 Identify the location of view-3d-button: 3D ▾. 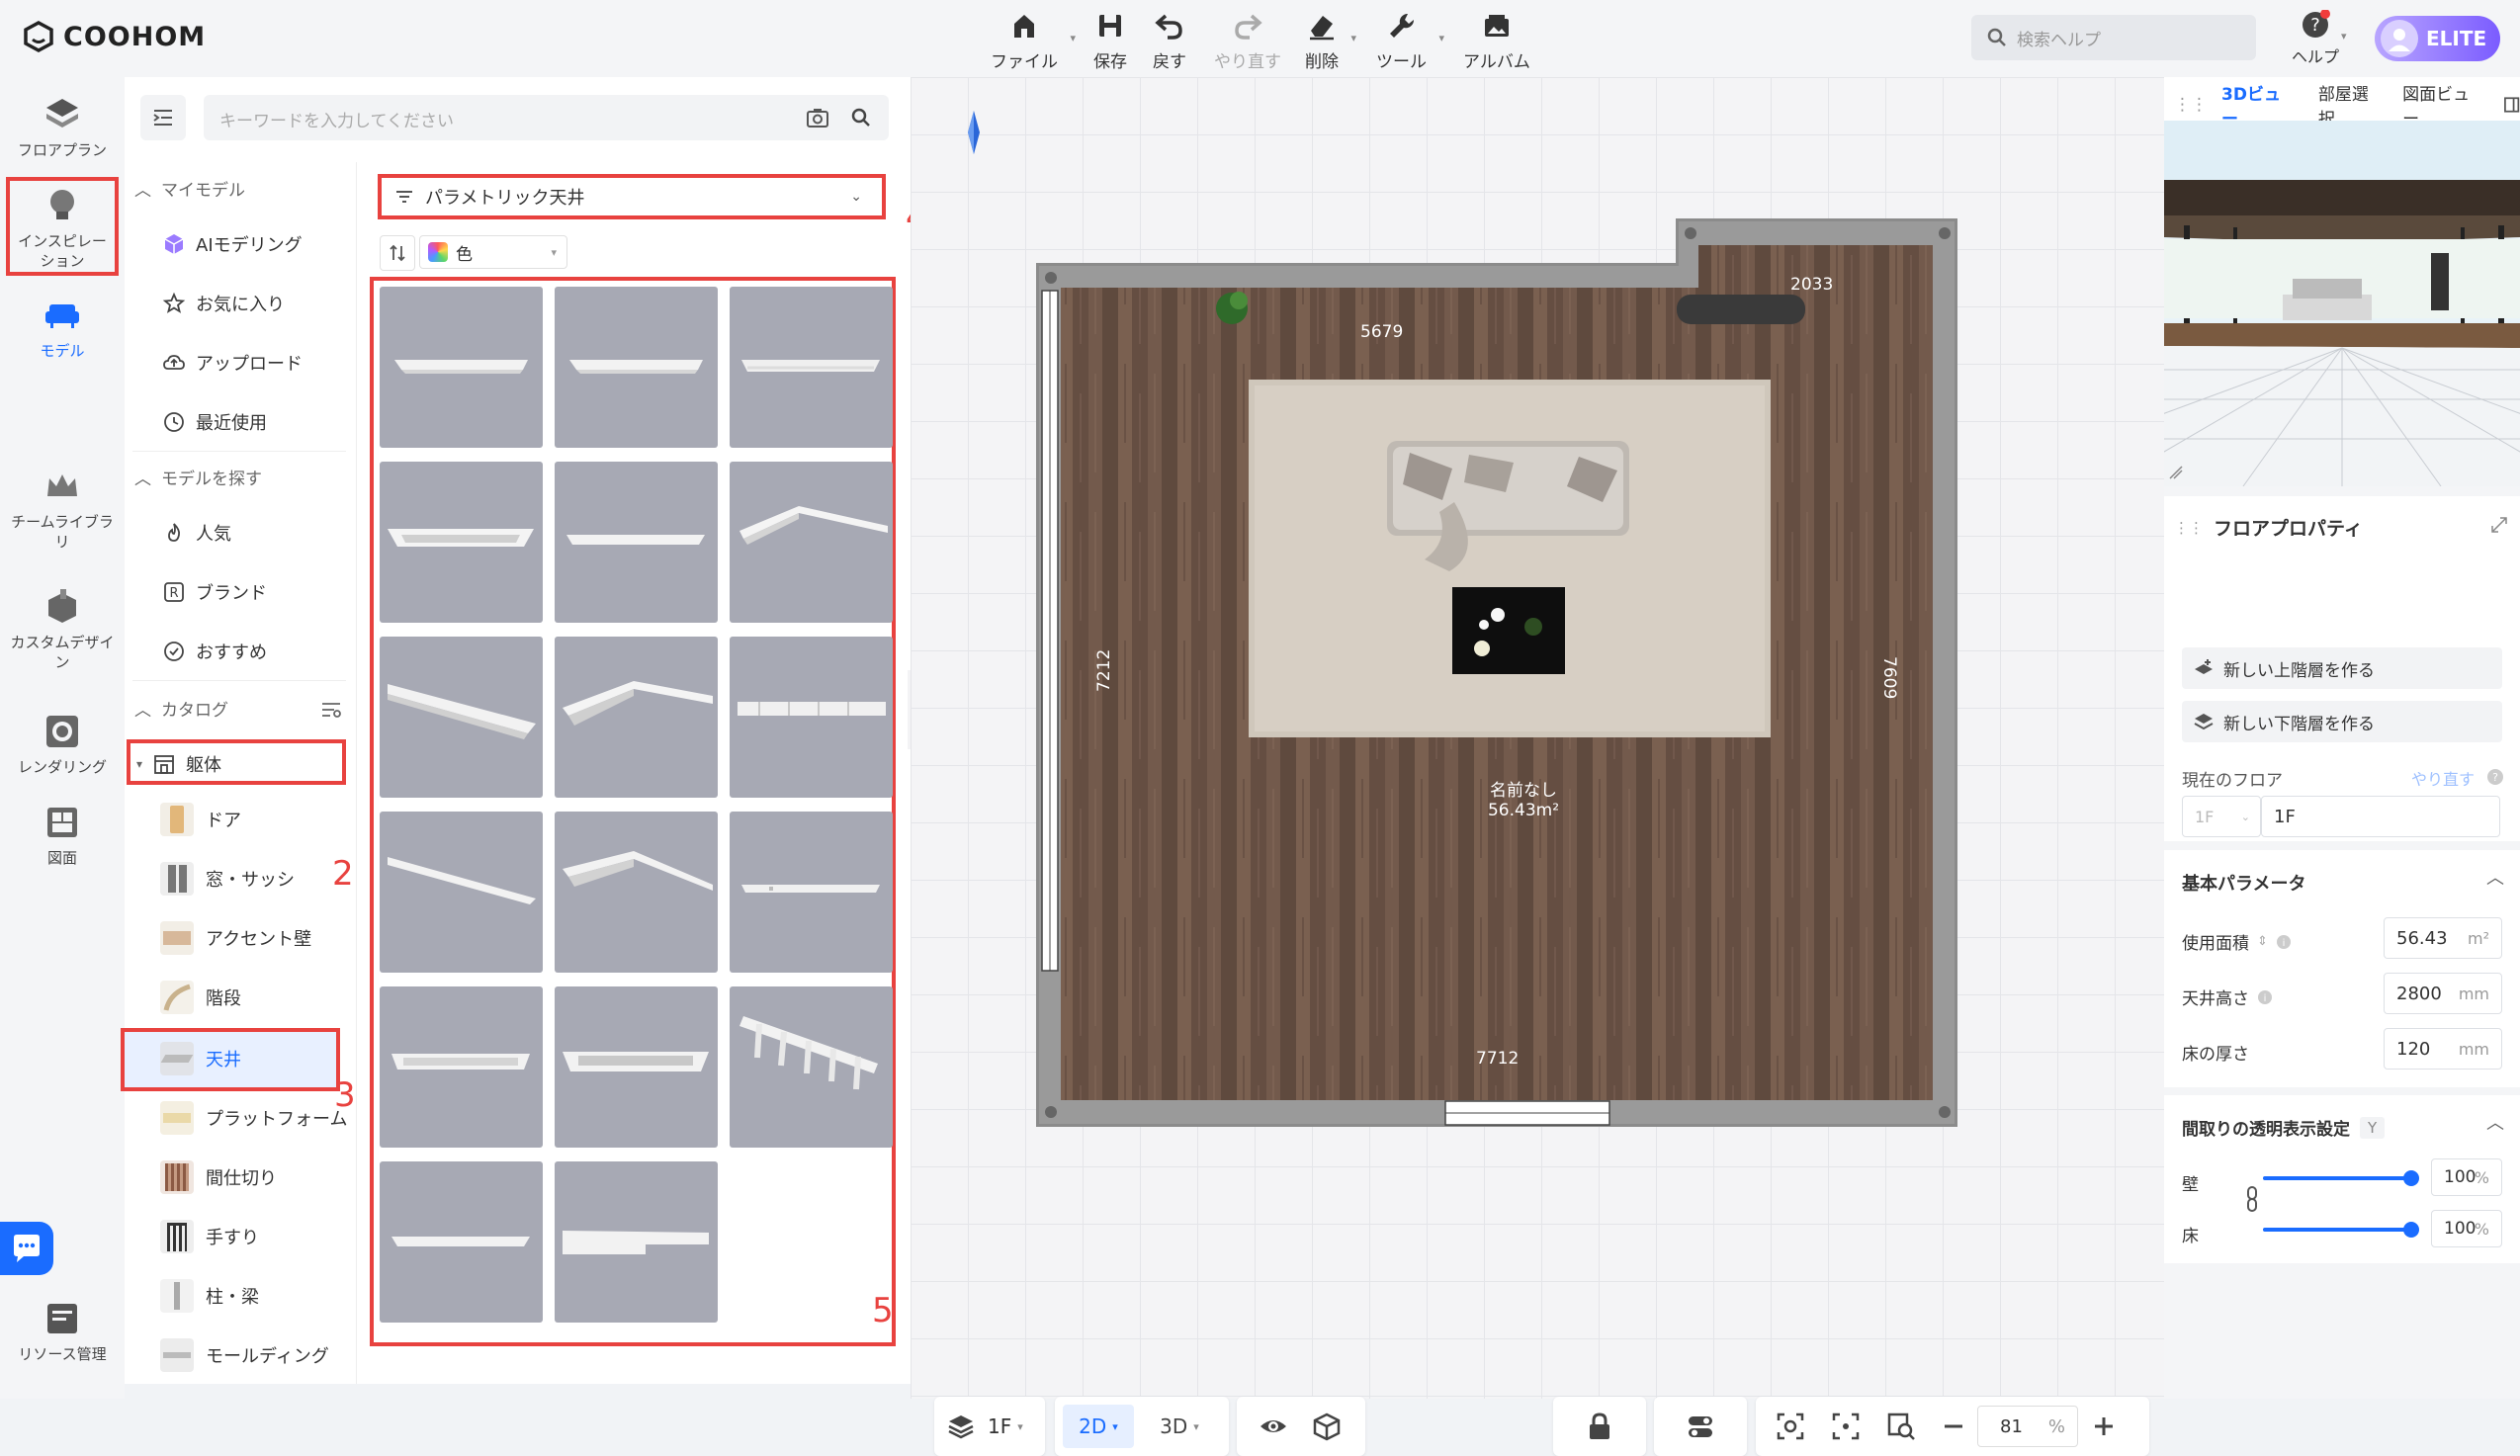
(1179, 1426).